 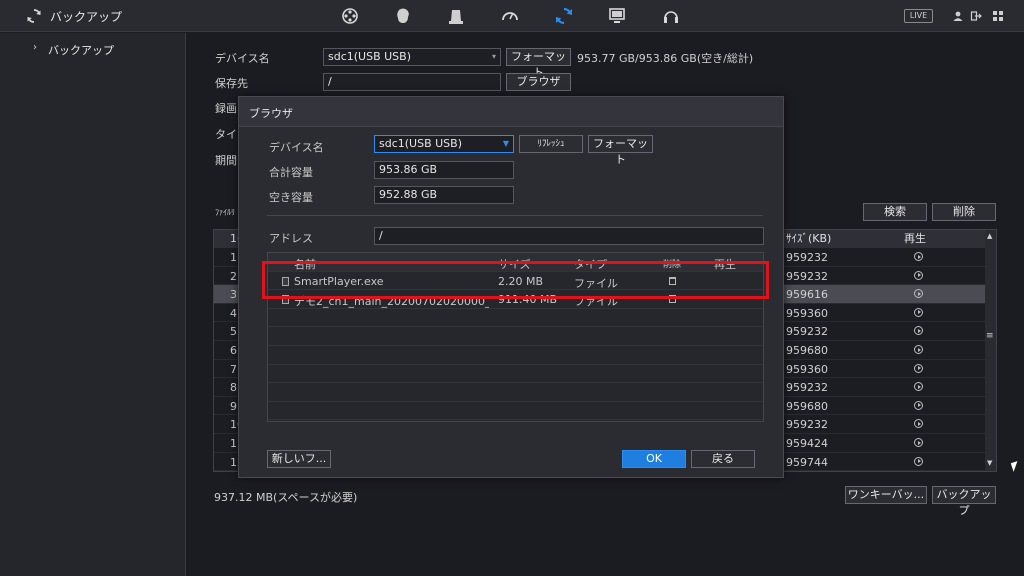 I want to click on record-label: 録画, so click(x=226, y=108).